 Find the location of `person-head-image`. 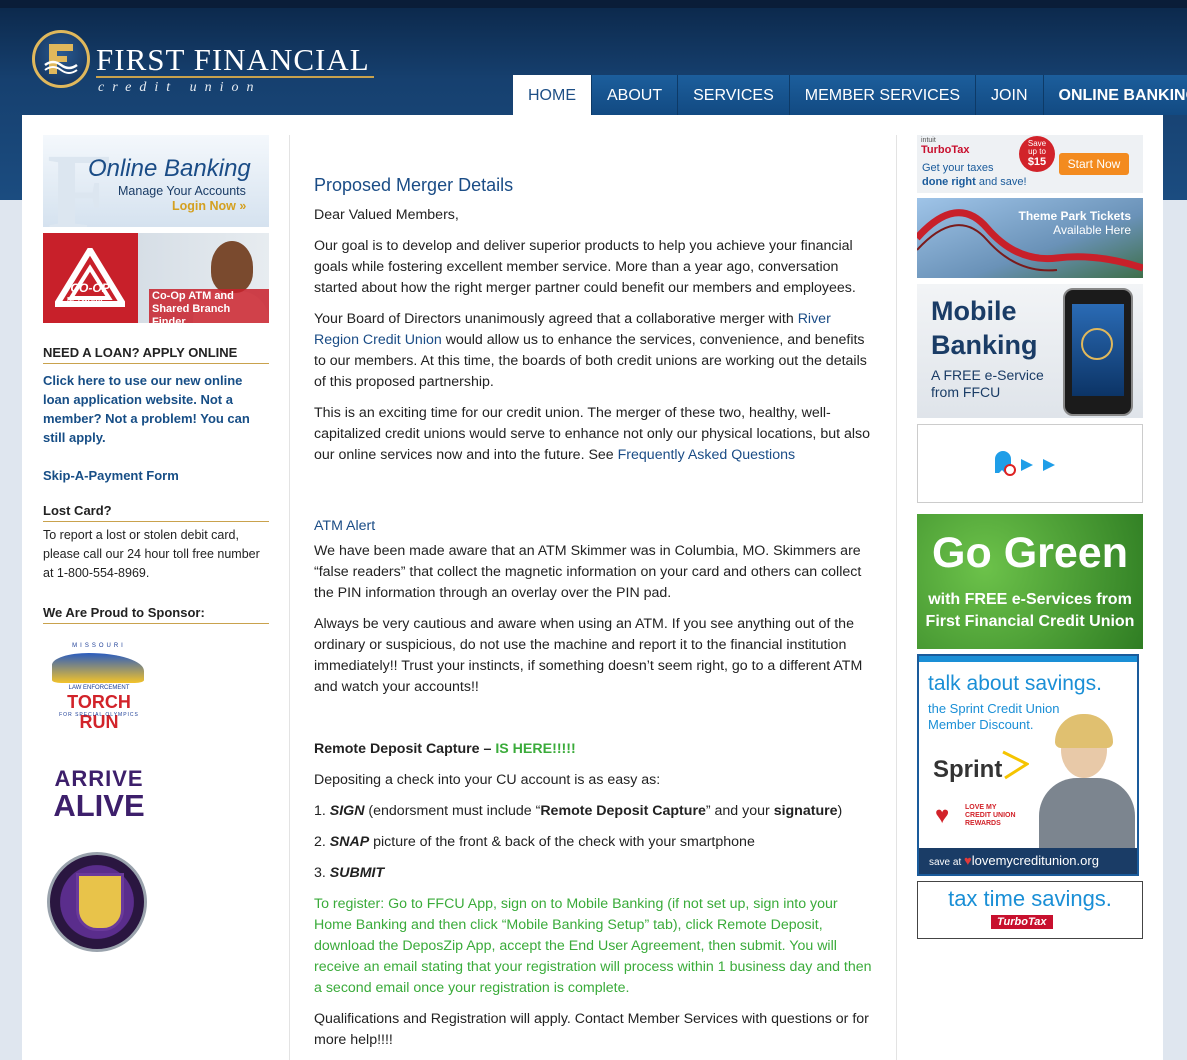

person-head-image is located at coordinates (232, 267).